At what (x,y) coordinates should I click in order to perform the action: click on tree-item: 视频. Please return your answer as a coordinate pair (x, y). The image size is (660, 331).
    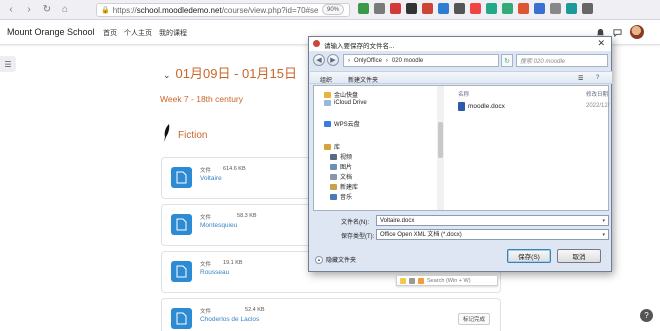
    Looking at the image, I should click on (341, 156).